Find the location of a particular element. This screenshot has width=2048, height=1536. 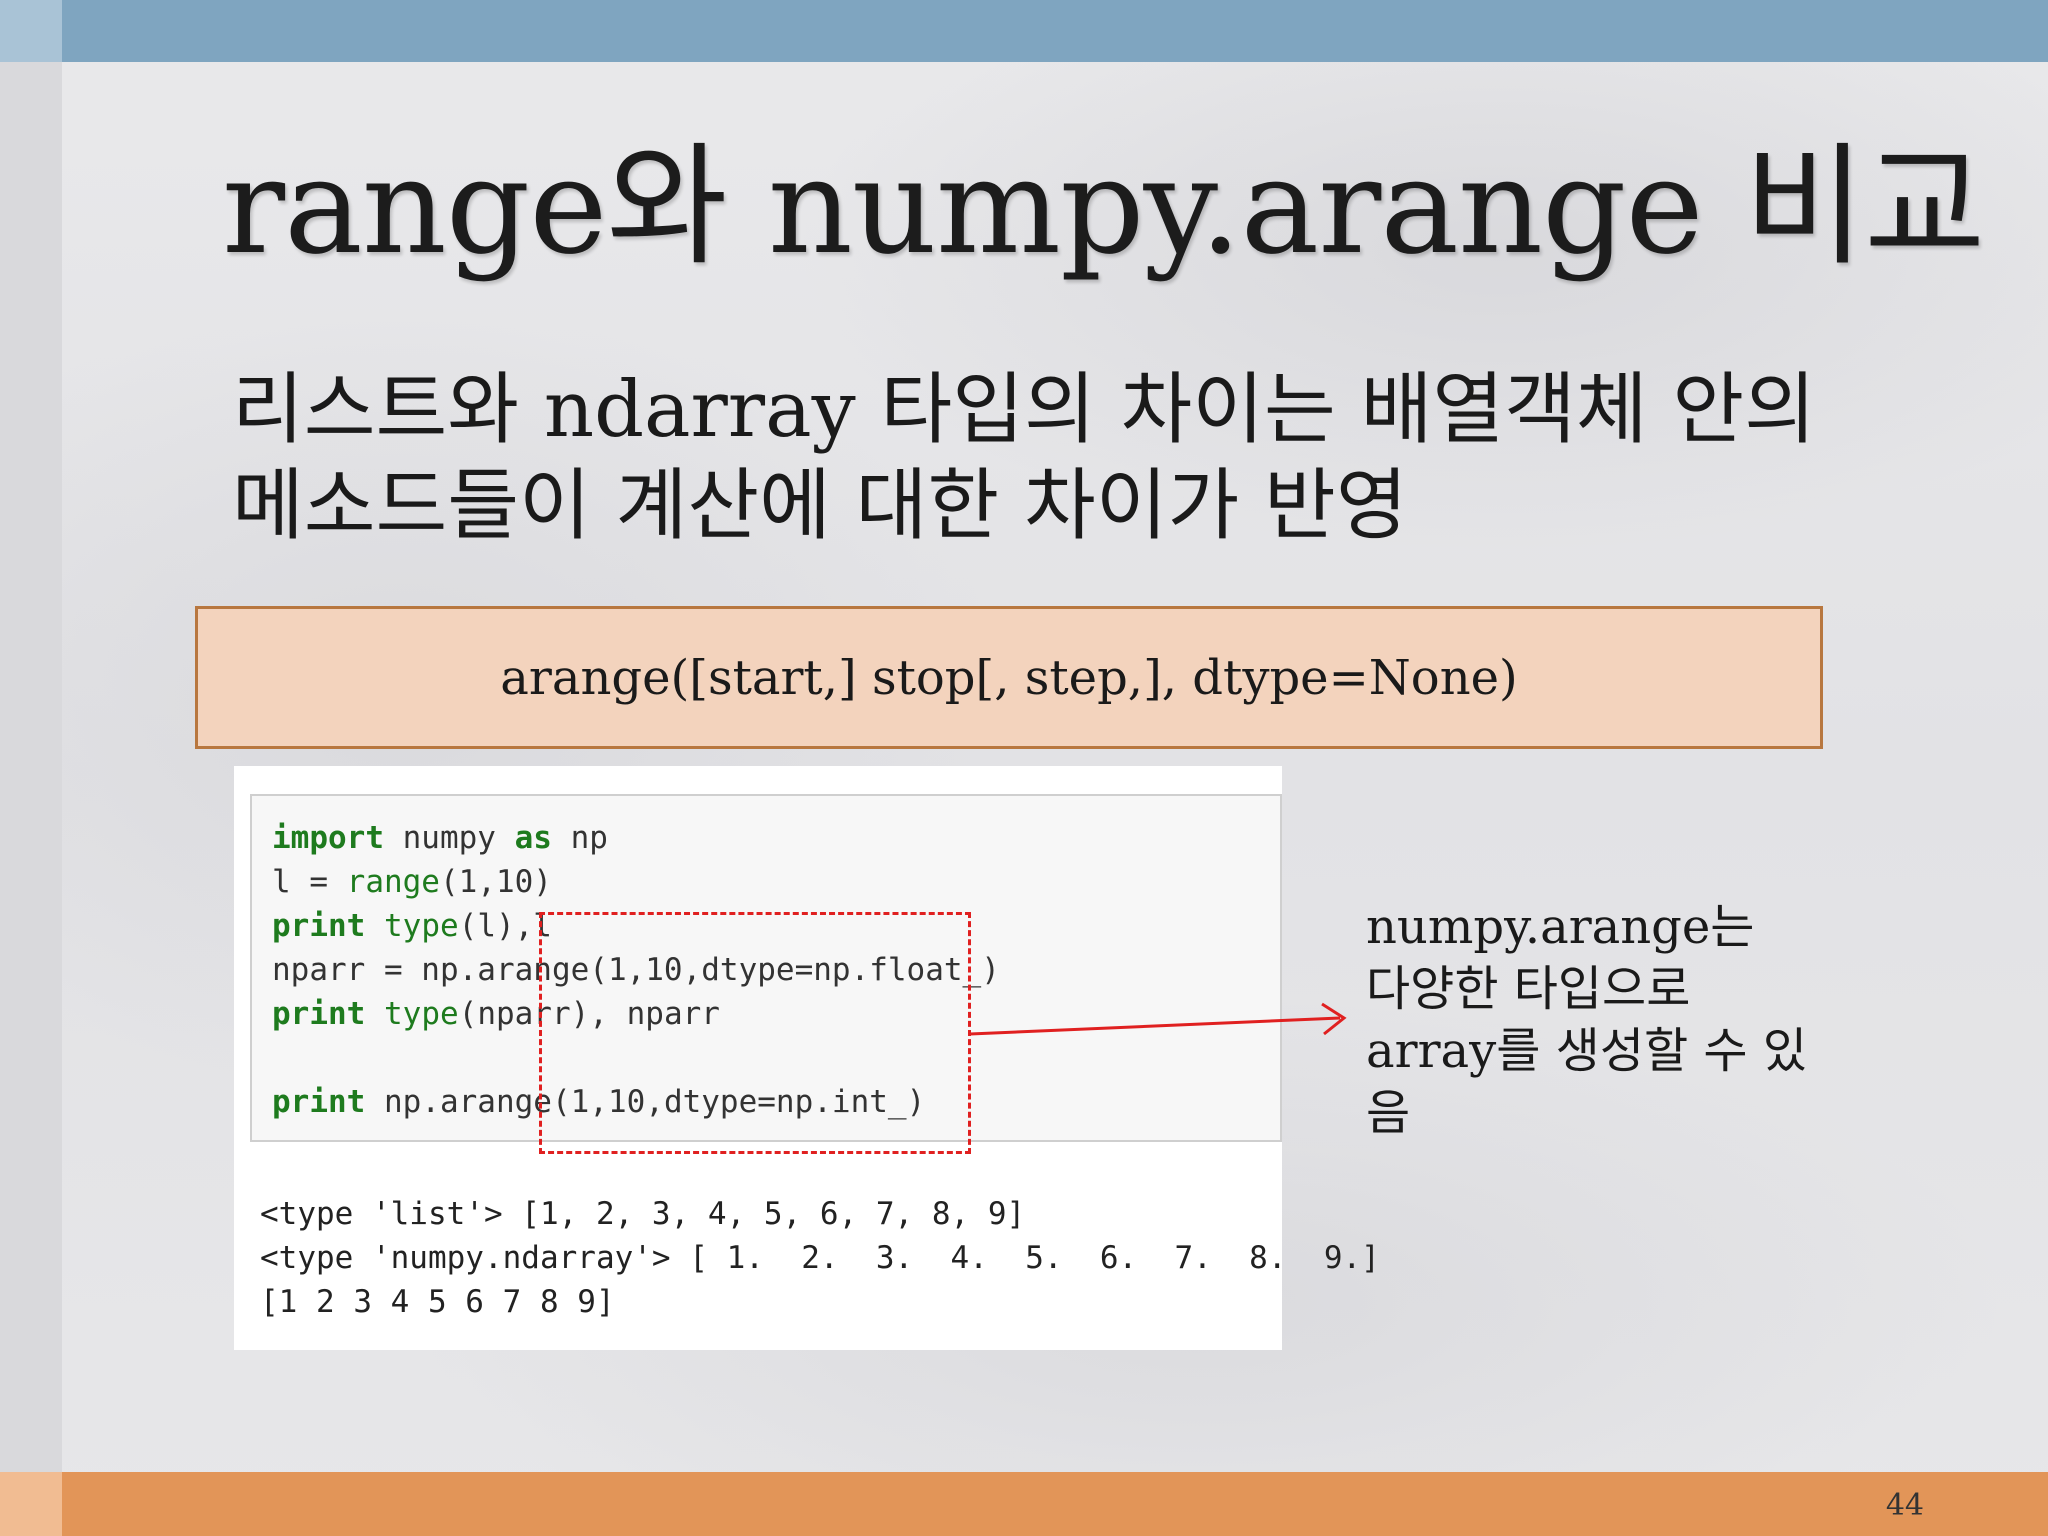

note-line: 다양한 타입으로 is located at coordinates (1528, 989).